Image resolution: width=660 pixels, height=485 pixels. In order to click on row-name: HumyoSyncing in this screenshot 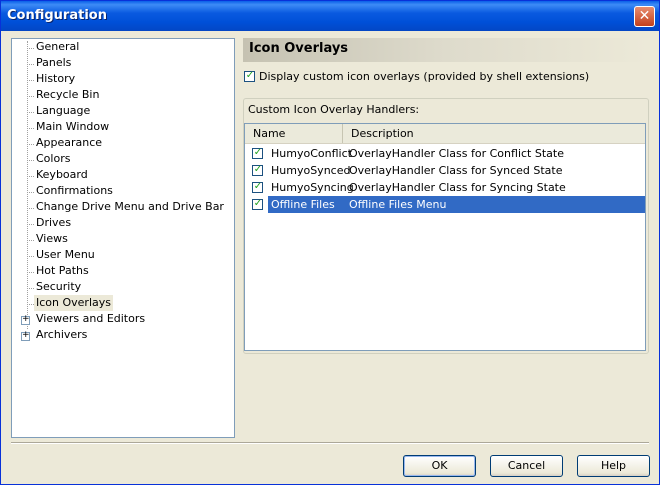, I will do `click(312, 187)`.